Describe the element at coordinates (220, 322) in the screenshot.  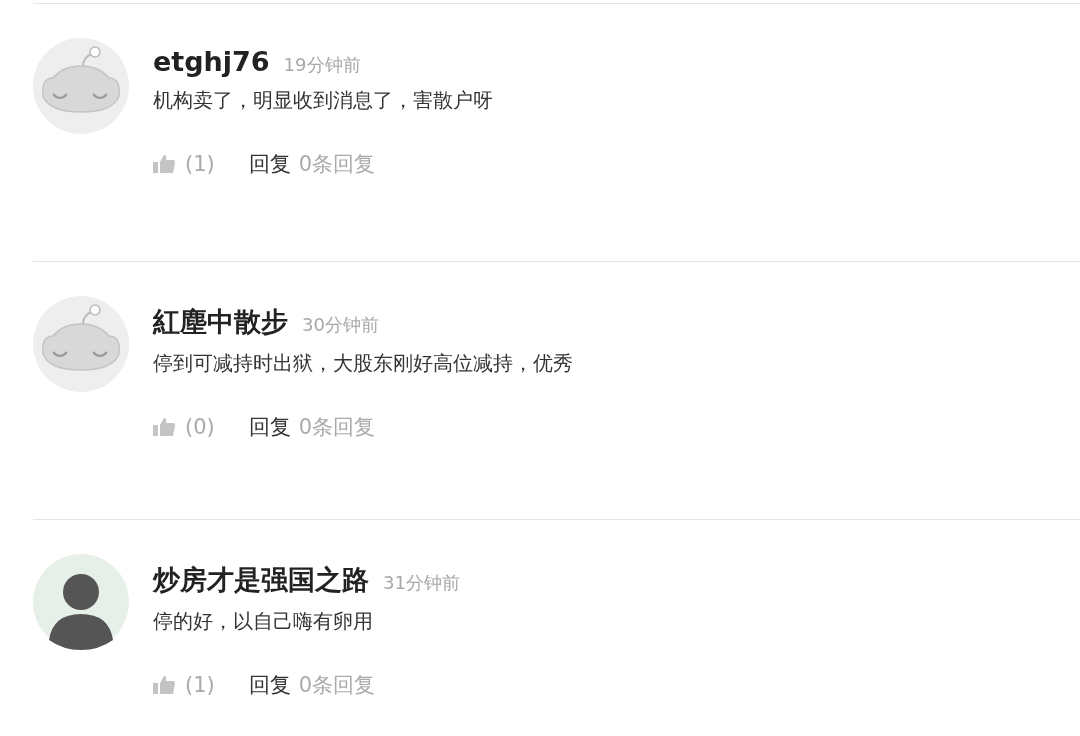
I see `username: 紅塵中散步` at that location.